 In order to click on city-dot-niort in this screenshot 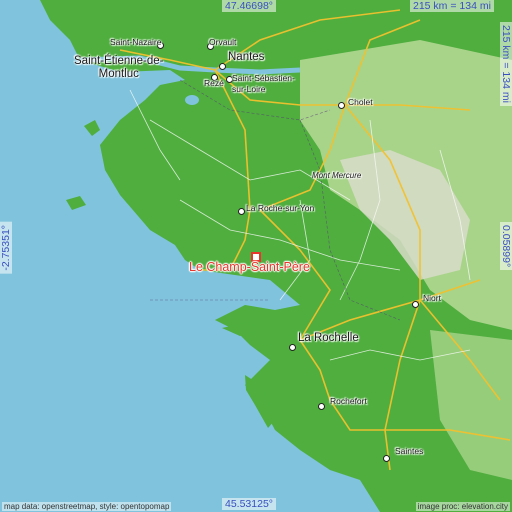, I will do `click(415, 304)`.